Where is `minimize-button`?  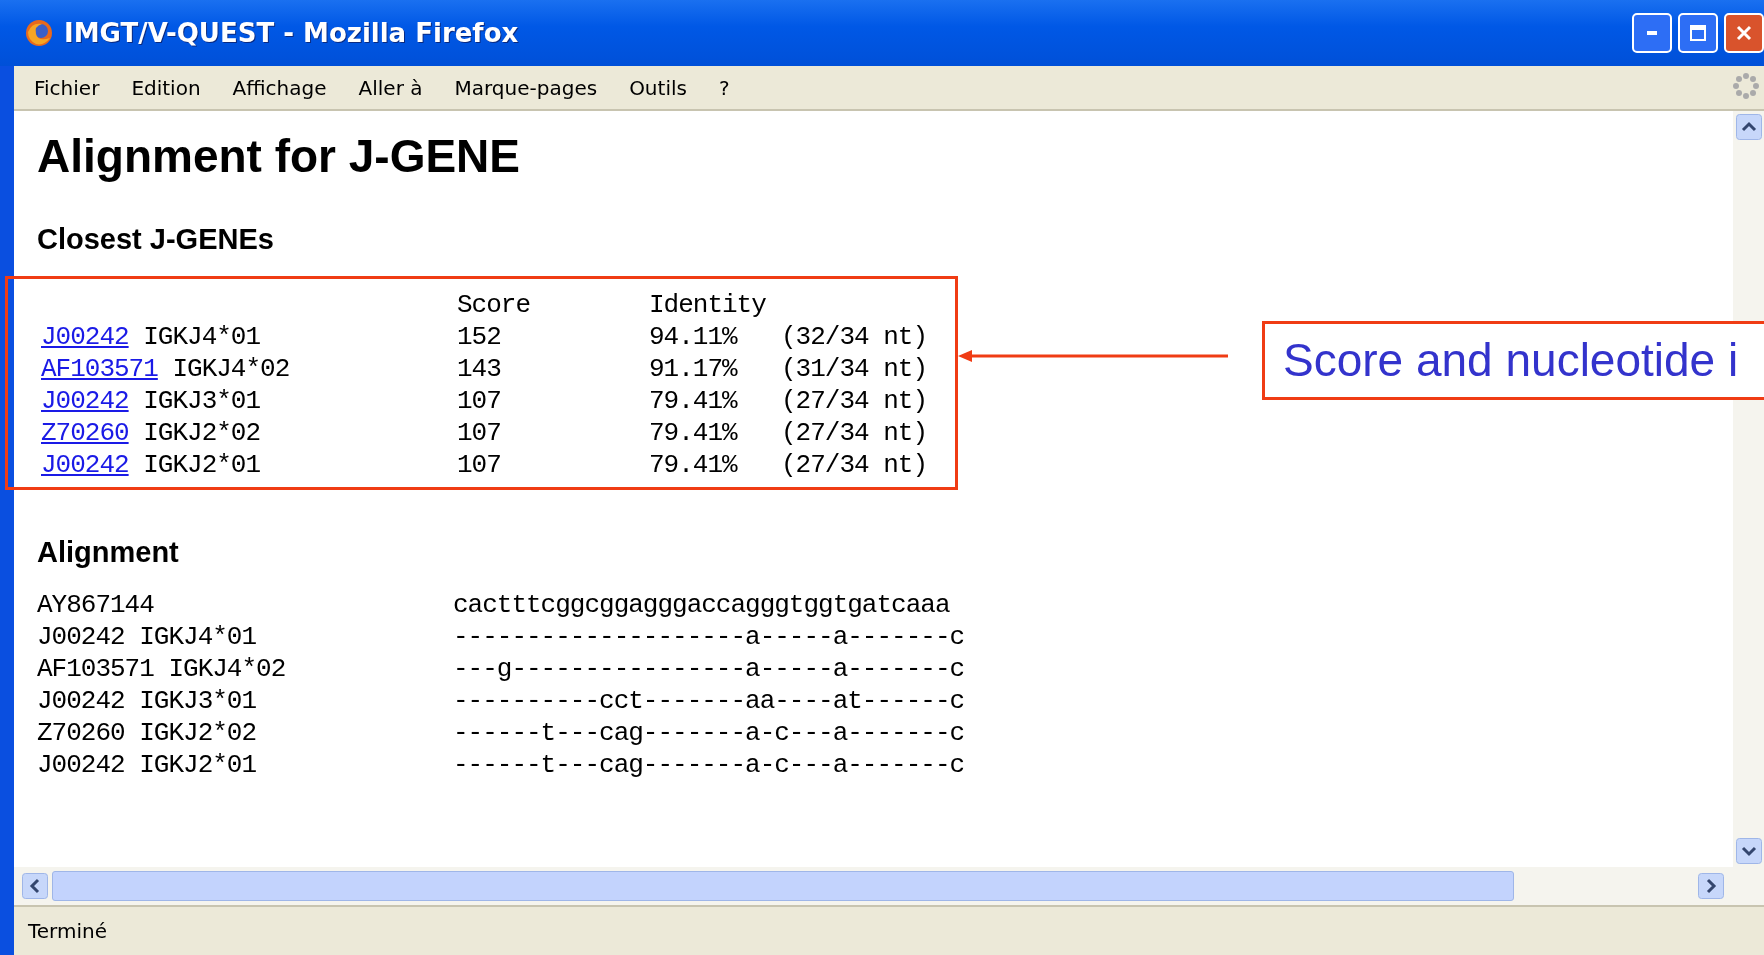 minimize-button is located at coordinates (1652, 33).